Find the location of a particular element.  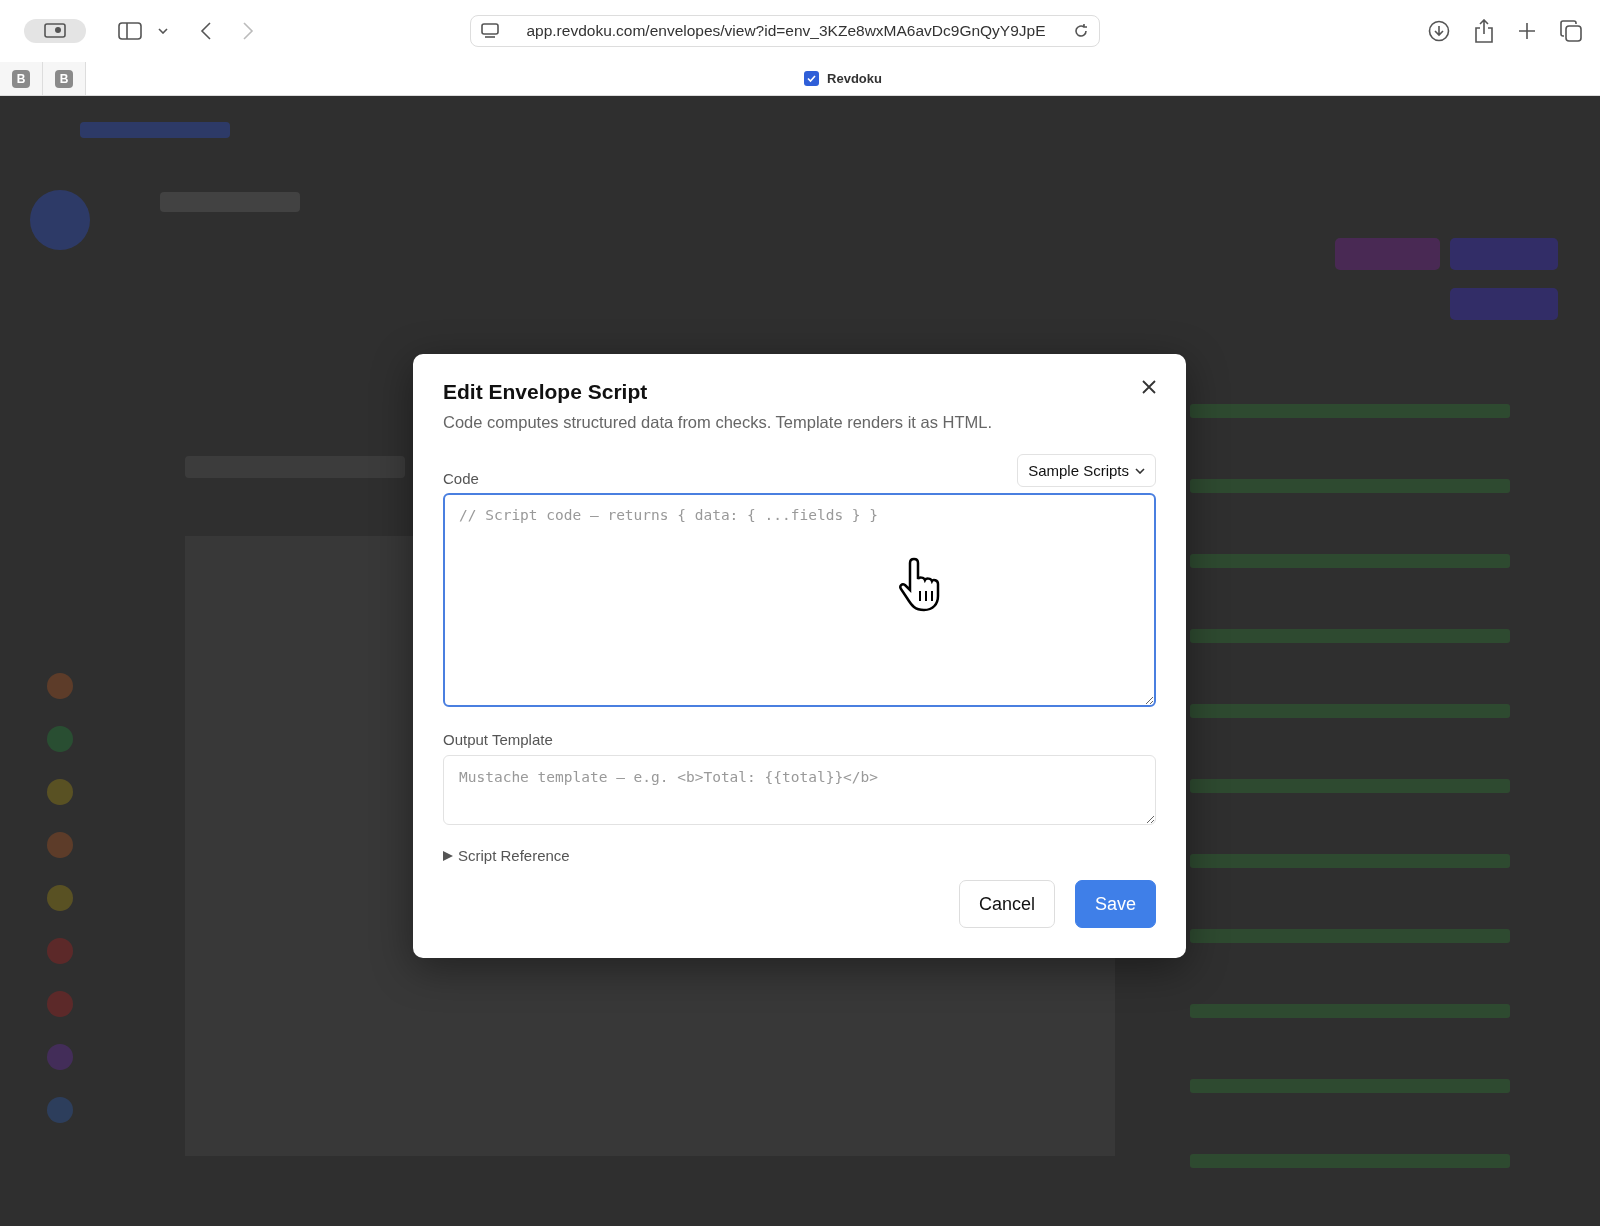

page-icon is located at coordinates (490, 31).